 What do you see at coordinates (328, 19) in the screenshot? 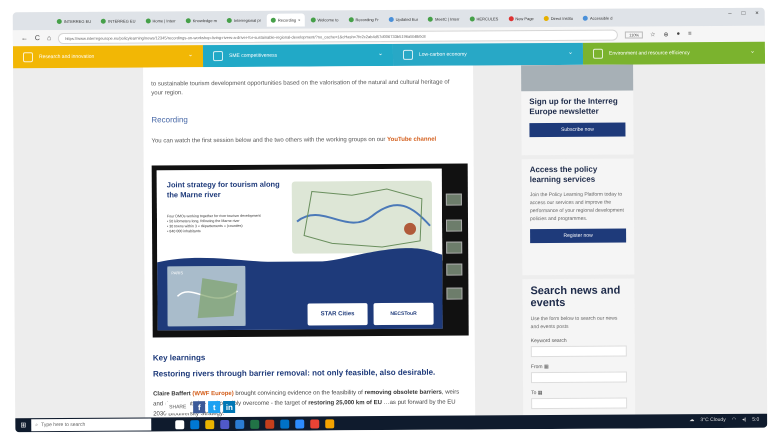
I see `tab-label: Welcome to` at bounding box center [328, 19].